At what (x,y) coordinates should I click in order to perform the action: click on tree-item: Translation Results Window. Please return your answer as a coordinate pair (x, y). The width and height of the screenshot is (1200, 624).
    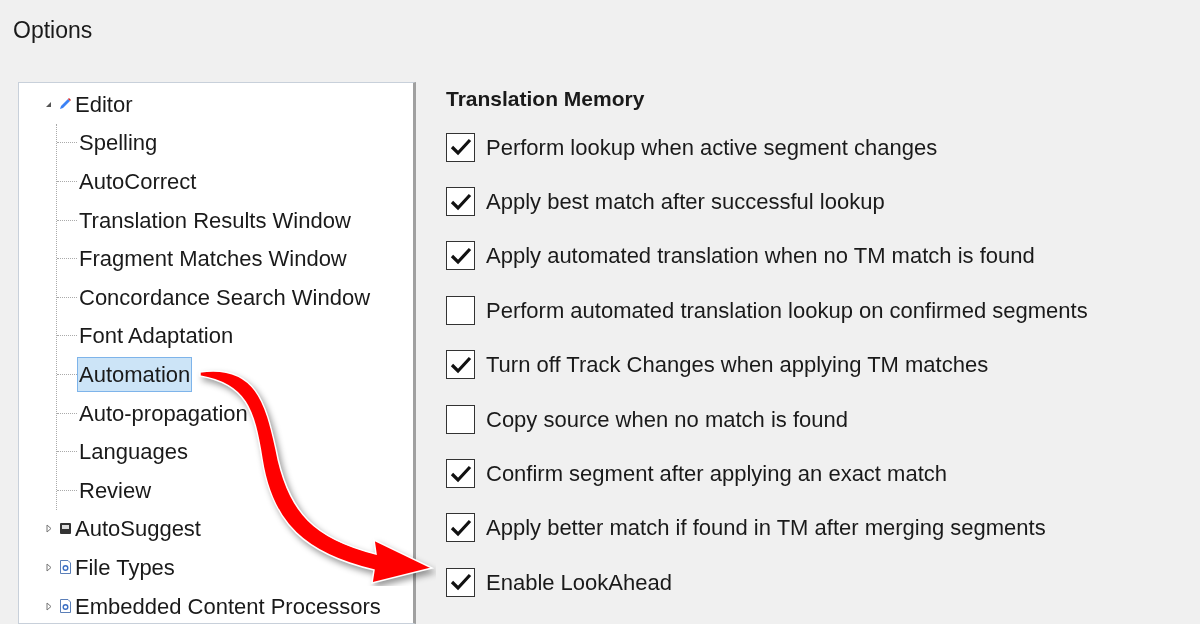
    Looking at the image, I should click on (215, 220).